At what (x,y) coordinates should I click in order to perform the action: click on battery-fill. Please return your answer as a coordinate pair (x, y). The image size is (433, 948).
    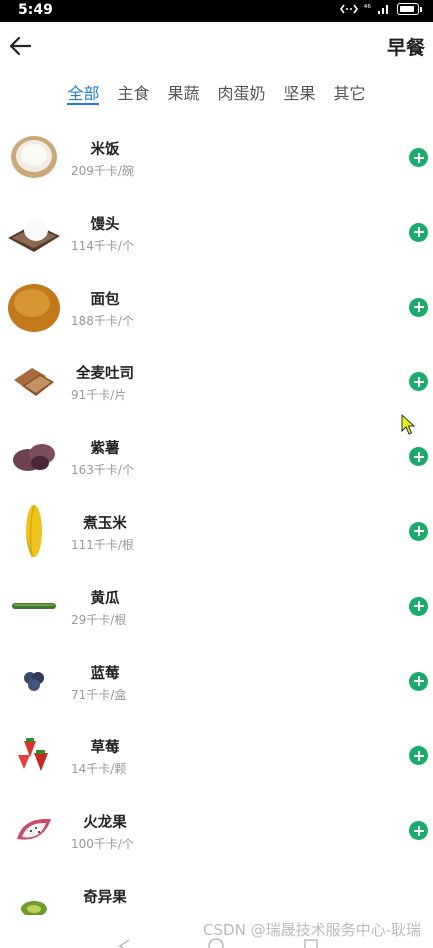
    Looking at the image, I should click on (406, 8).